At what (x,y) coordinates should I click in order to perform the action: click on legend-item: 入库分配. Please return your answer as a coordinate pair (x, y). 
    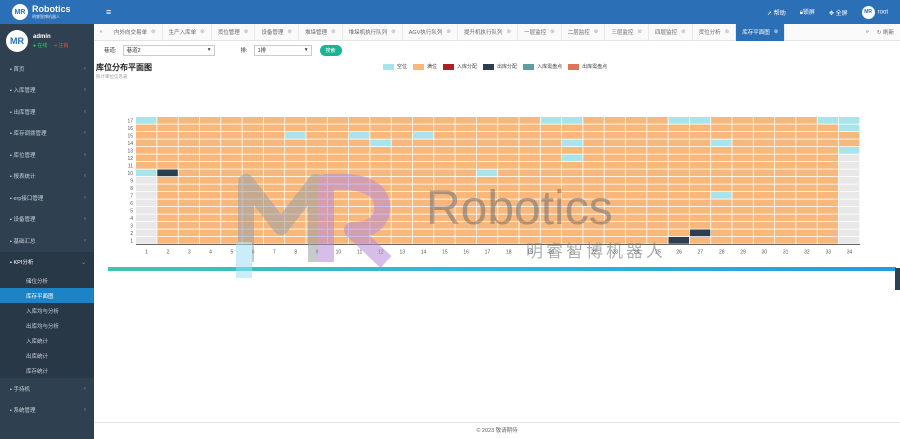
    Looking at the image, I should click on (460, 66).